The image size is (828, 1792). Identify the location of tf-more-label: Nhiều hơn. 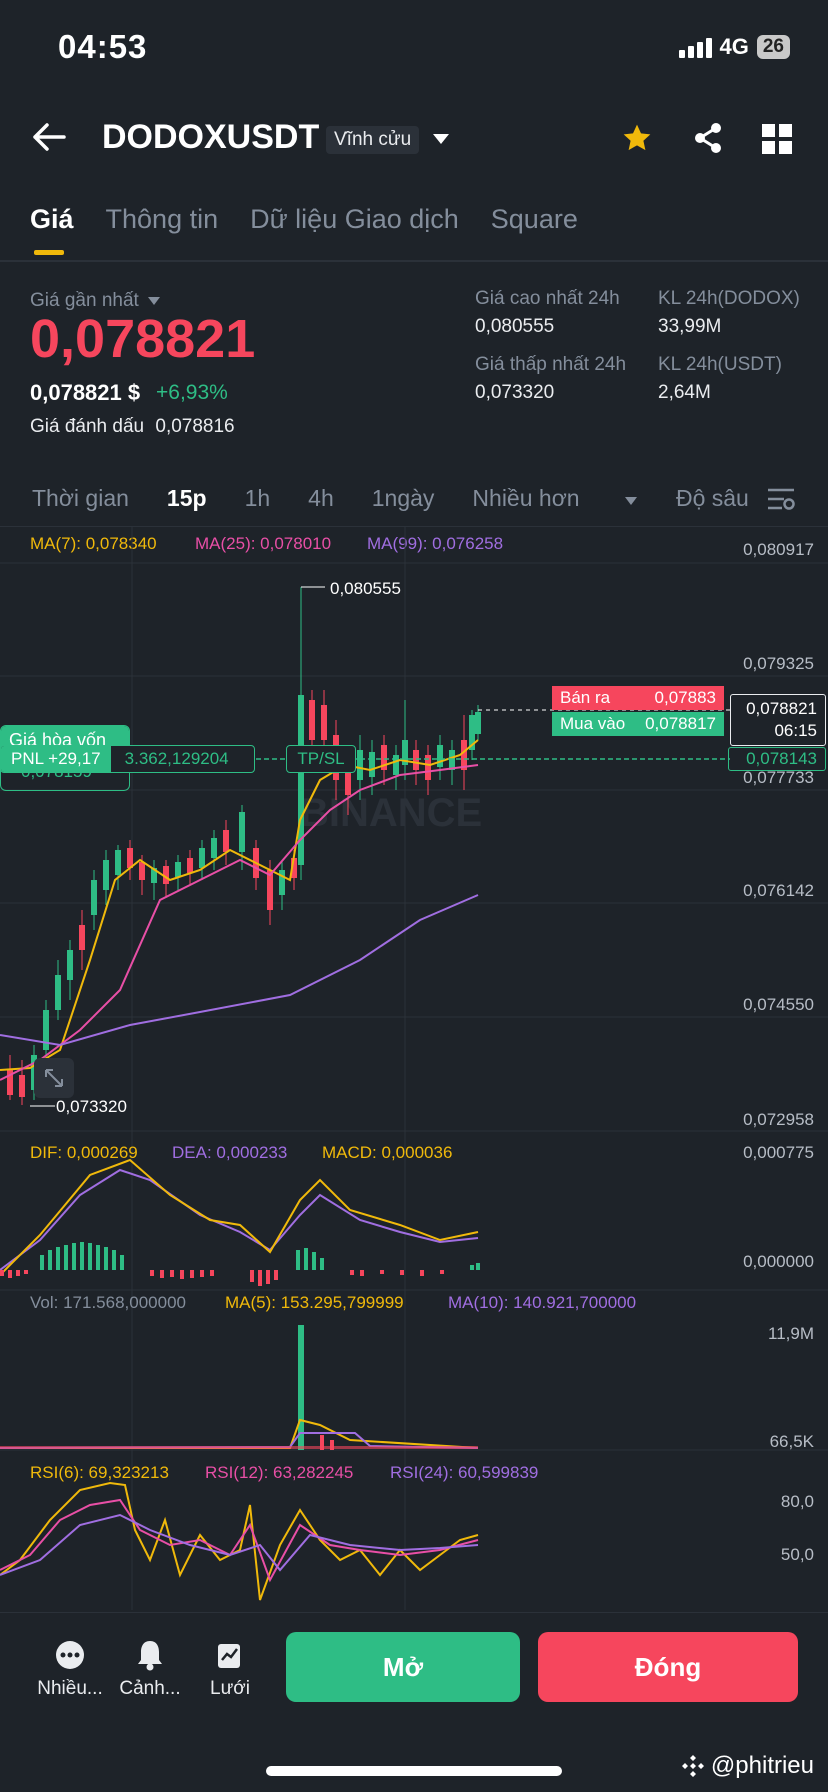
(526, 498).